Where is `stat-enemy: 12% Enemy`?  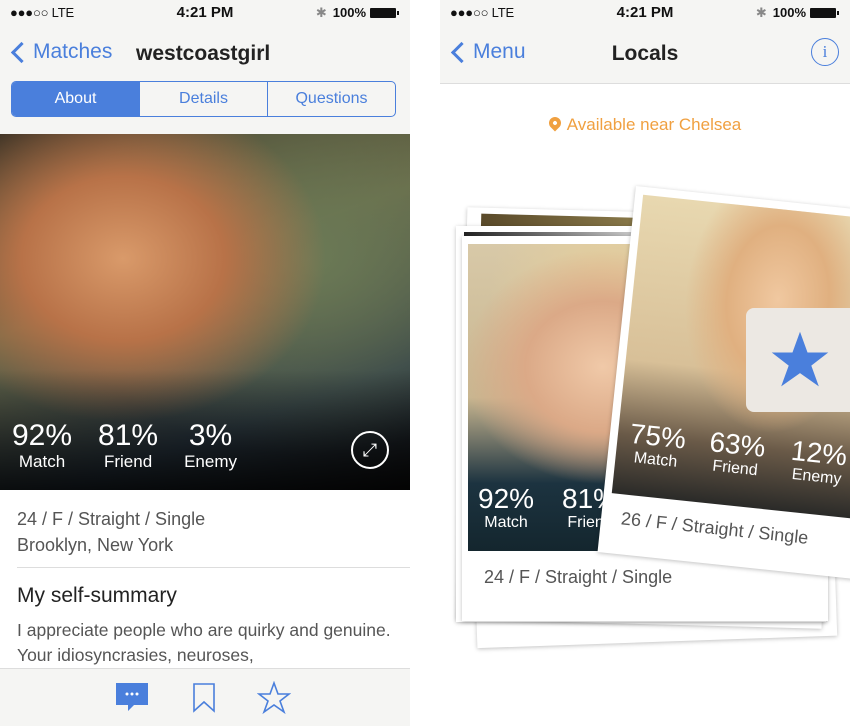 stat-enemy: 12% Enemy is located at coordinates (818, 462).